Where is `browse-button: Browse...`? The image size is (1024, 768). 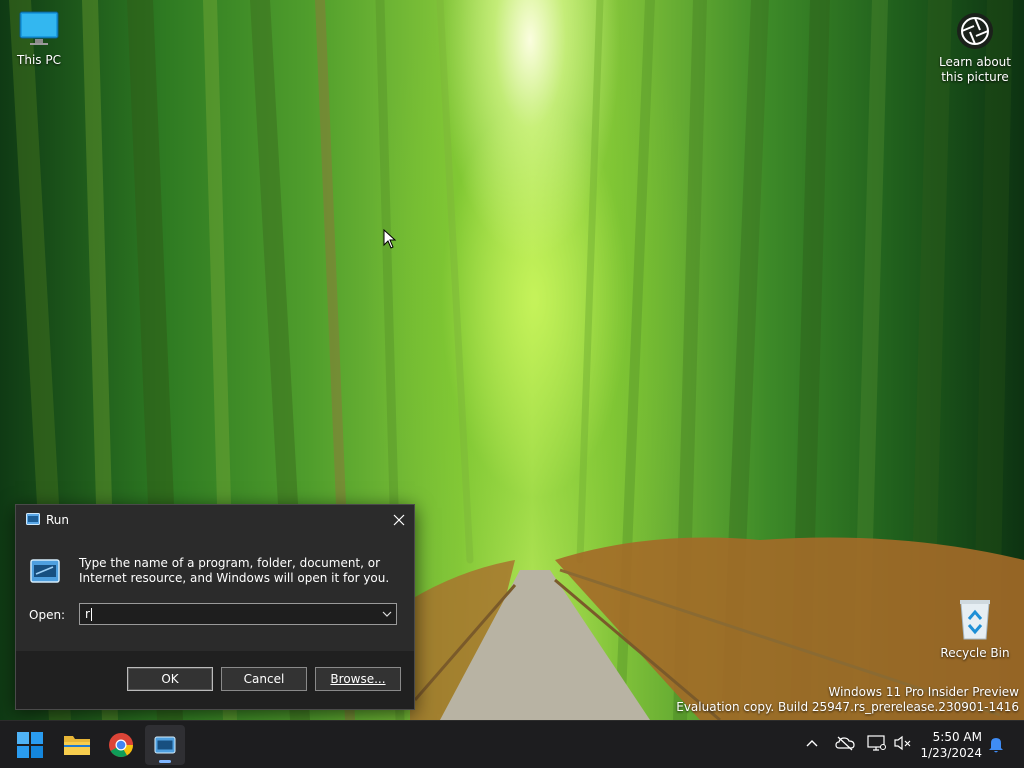 browse-button: Browse... is located at coordinates (358, 679).